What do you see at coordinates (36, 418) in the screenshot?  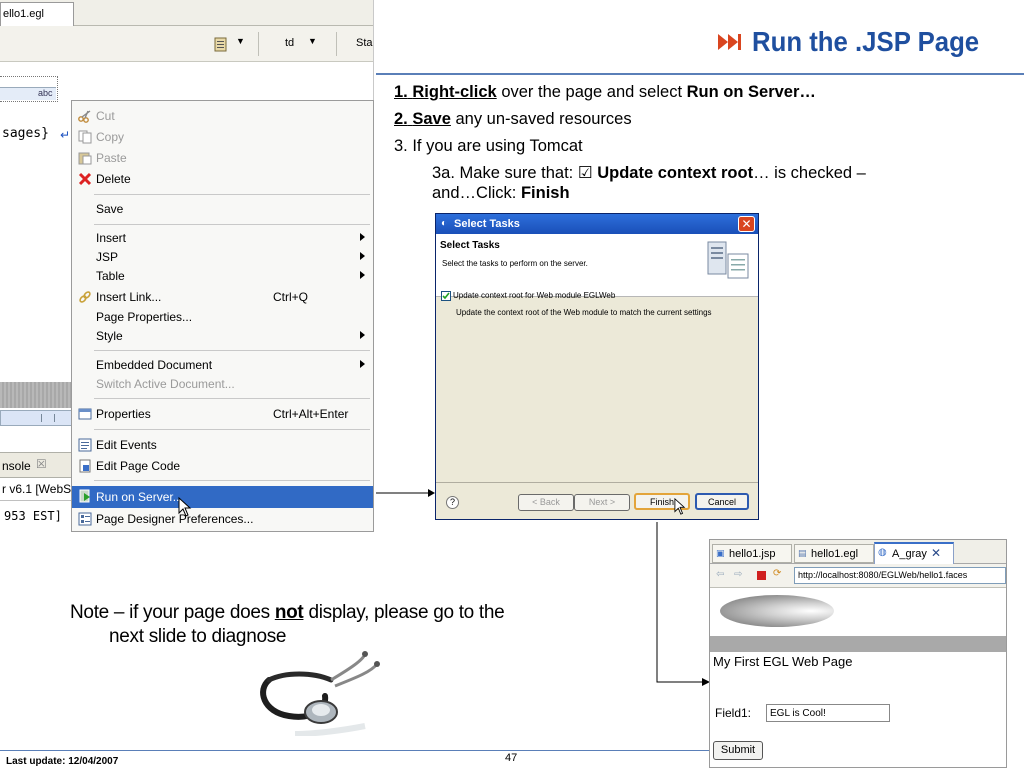 I see `horizontal-scrollbar` at bounding box center [36, 418].